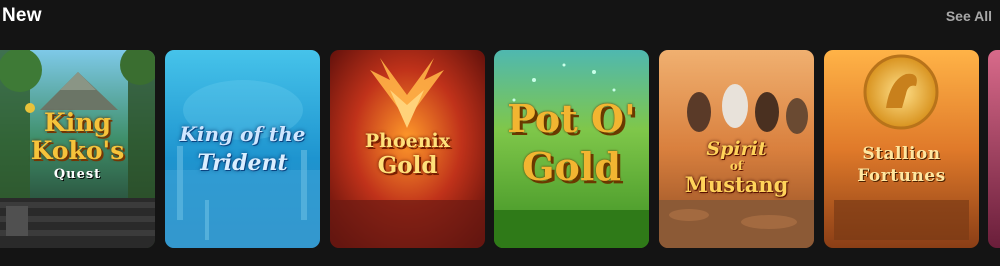  Describe the element at coordinates (500, 18) in the screenshot. I see `section-header: New See All` at that location.